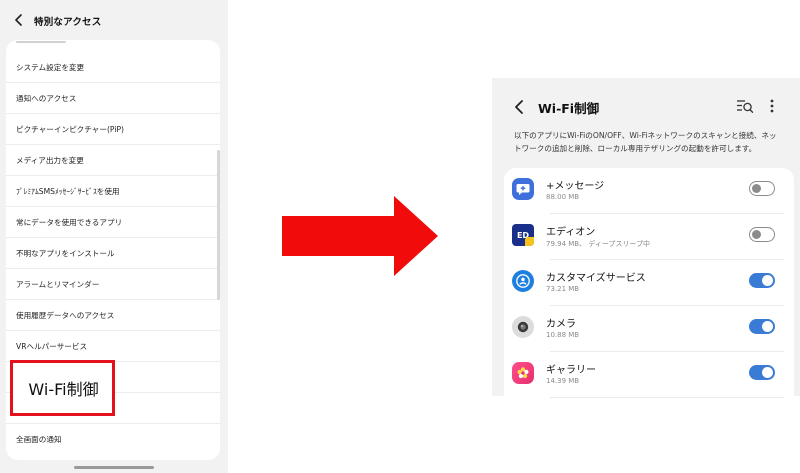  What do you see at coordinates (70, 129) in the screenshot?
I see `list-item-label: ピクチャーインピクチャー(PiP)` at bounding box center [70, 129].